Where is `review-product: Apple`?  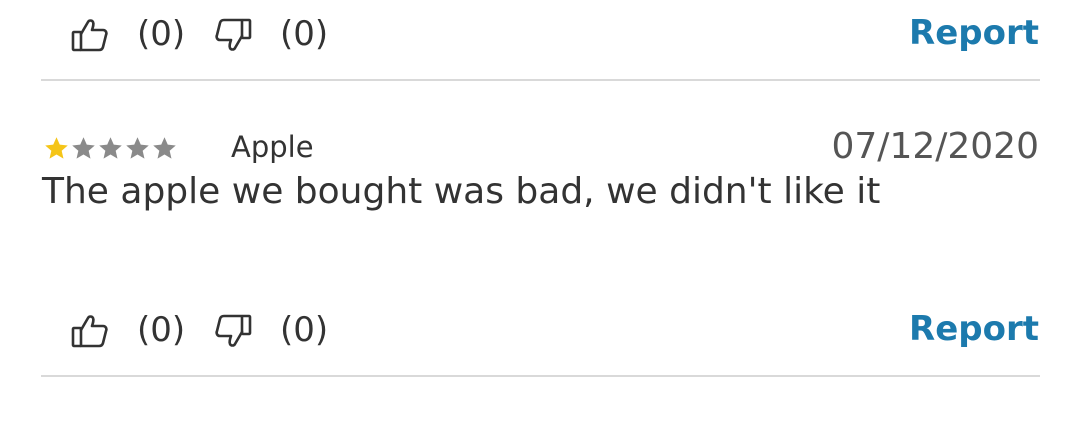
review-product: Apple is located at coordinates (272, 147).